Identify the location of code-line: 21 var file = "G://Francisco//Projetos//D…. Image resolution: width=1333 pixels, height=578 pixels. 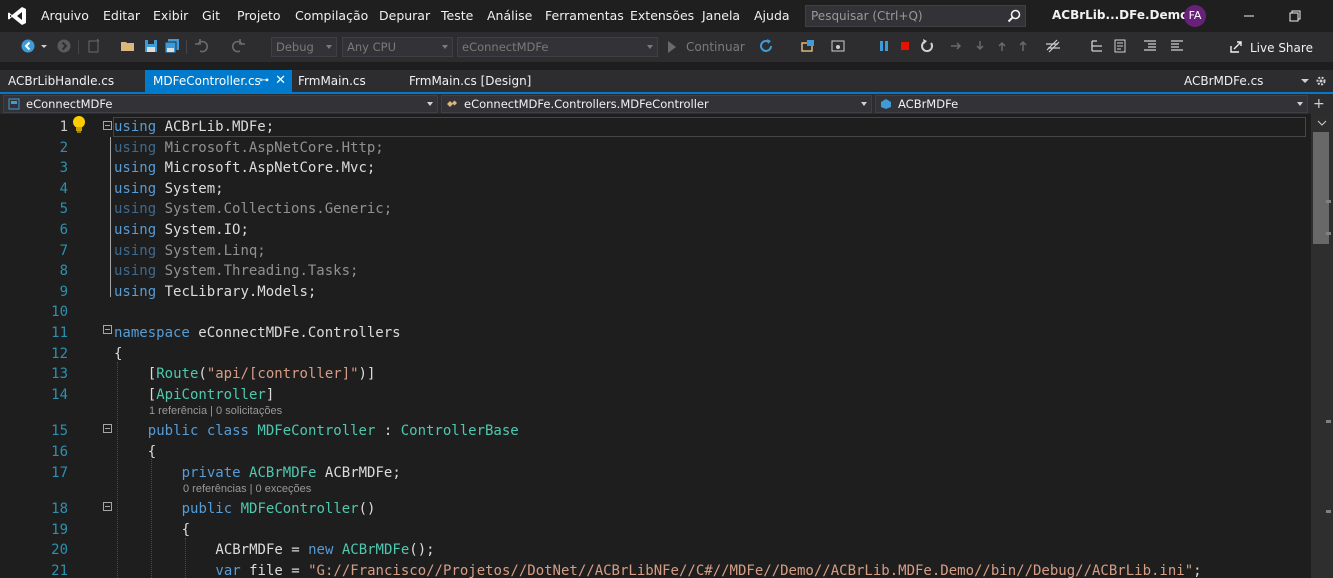
(655, 570).